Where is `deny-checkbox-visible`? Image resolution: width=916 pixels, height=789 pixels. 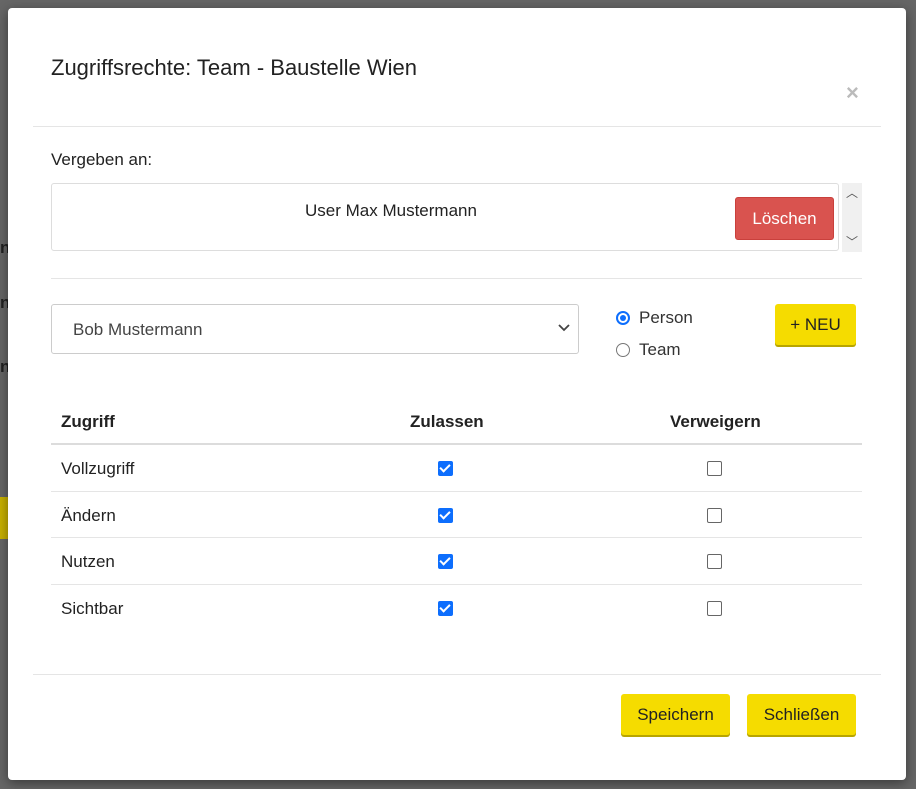 deny-checkbox-visible is located at coordinates (714, 608).